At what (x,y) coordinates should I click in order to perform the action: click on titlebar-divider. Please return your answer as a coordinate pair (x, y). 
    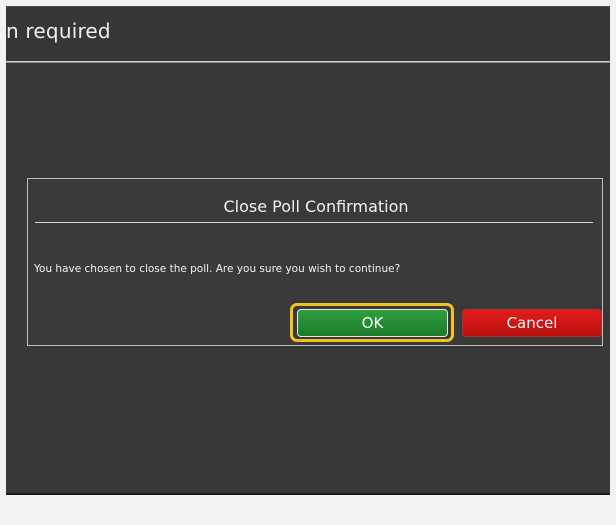
    Looking at the image, I should click on (308, 62).